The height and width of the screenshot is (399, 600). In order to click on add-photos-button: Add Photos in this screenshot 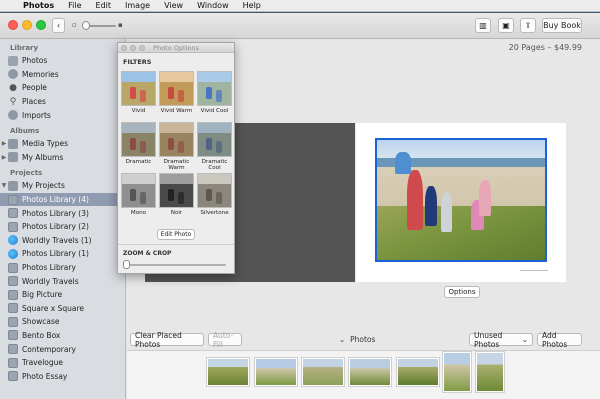, I will do `click(559, 340)`.